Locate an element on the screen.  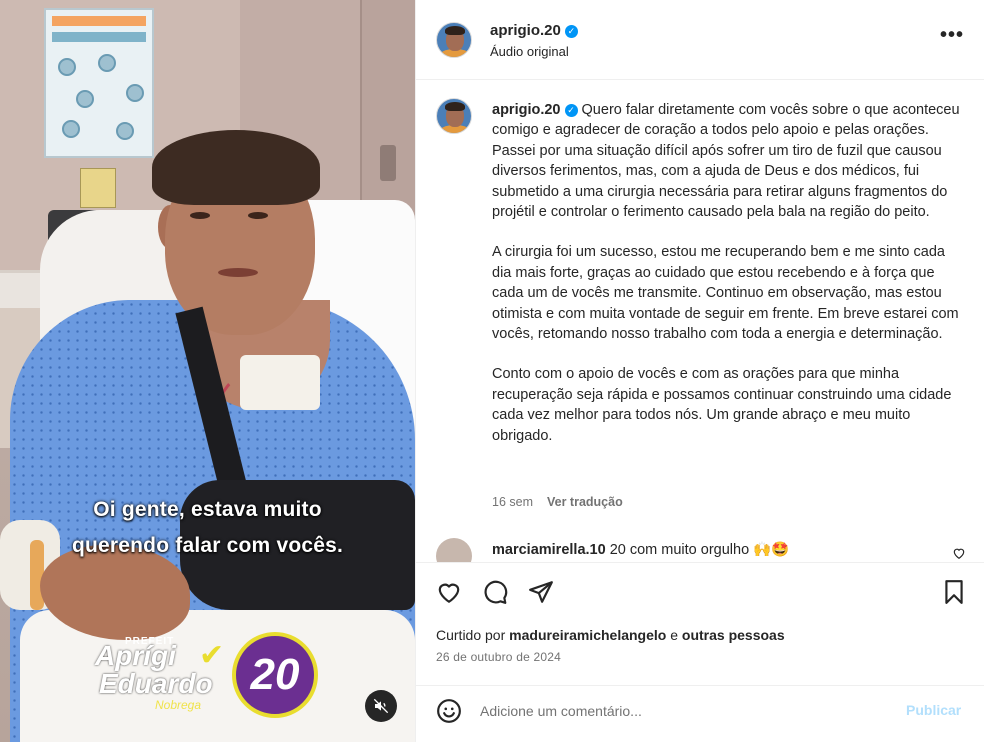
bookmark-icon is located at coordinates (954, 592).